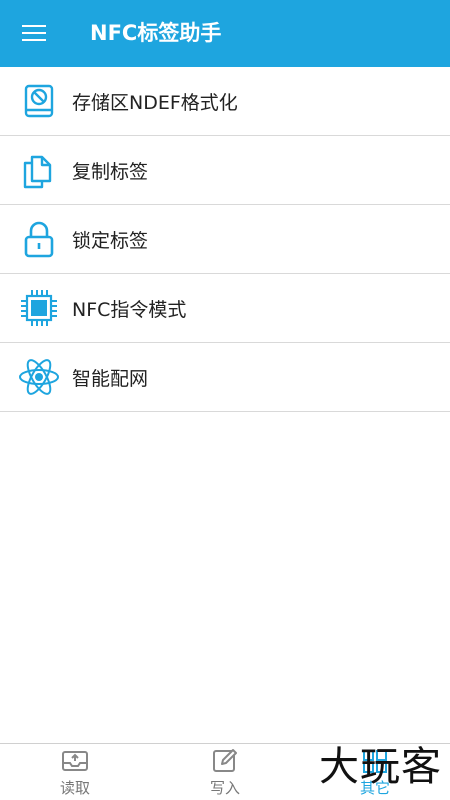  I want to click on tab-write: 写入, so click(225, 772).